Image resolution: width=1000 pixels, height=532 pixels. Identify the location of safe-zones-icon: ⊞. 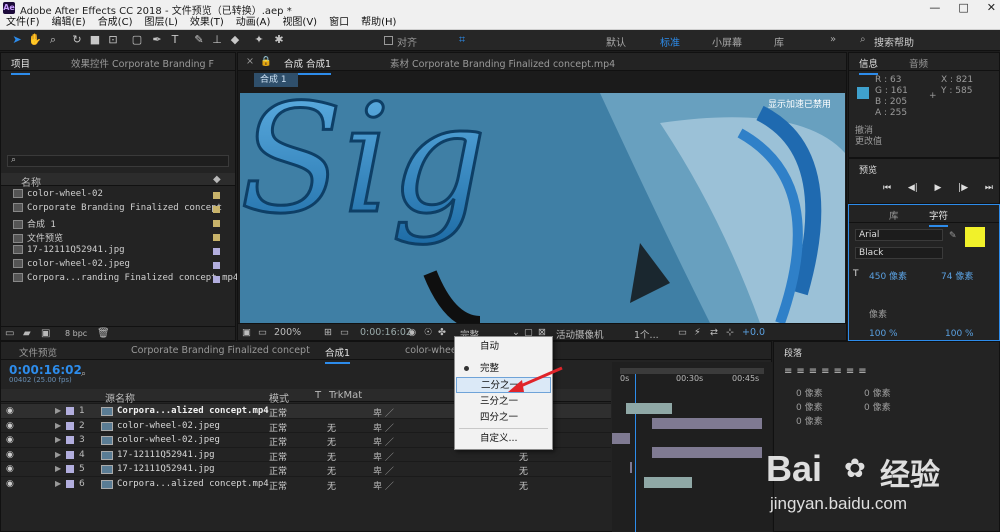
(328, 332).